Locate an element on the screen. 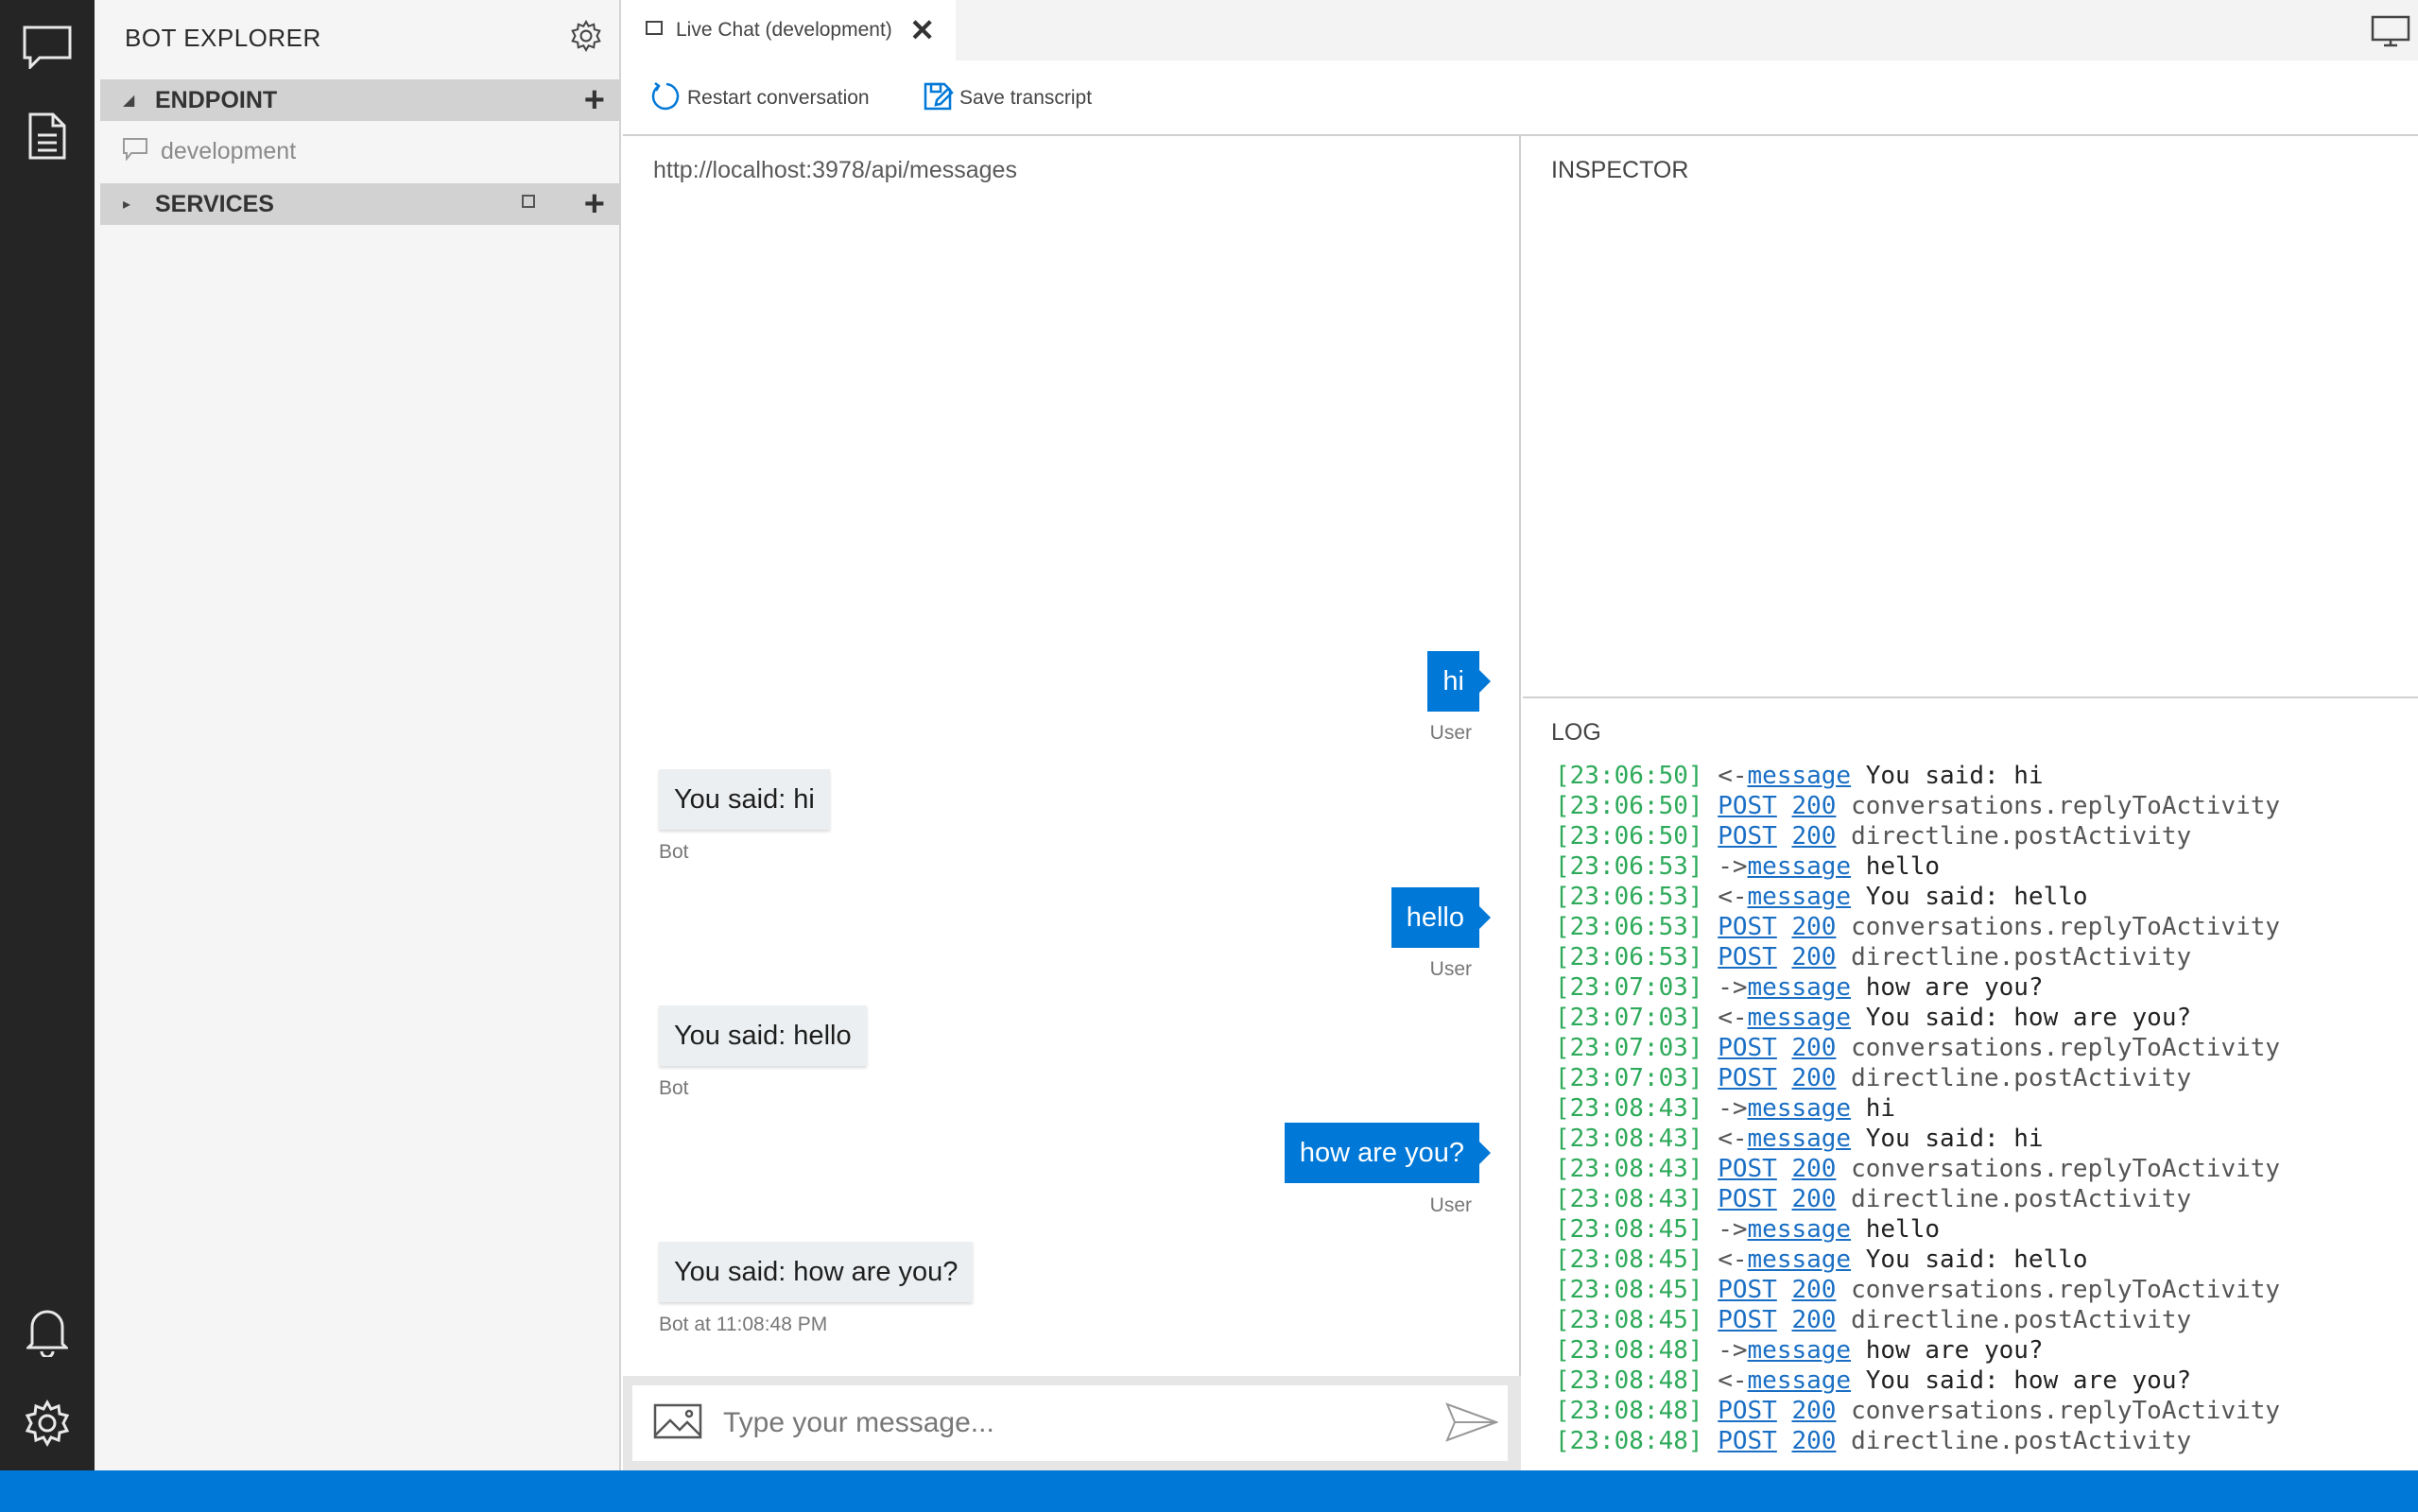 The height and width of the screenshot is (1512, 2418). save-transcript-button: Save transcript is located at coordinates (1008, 98).